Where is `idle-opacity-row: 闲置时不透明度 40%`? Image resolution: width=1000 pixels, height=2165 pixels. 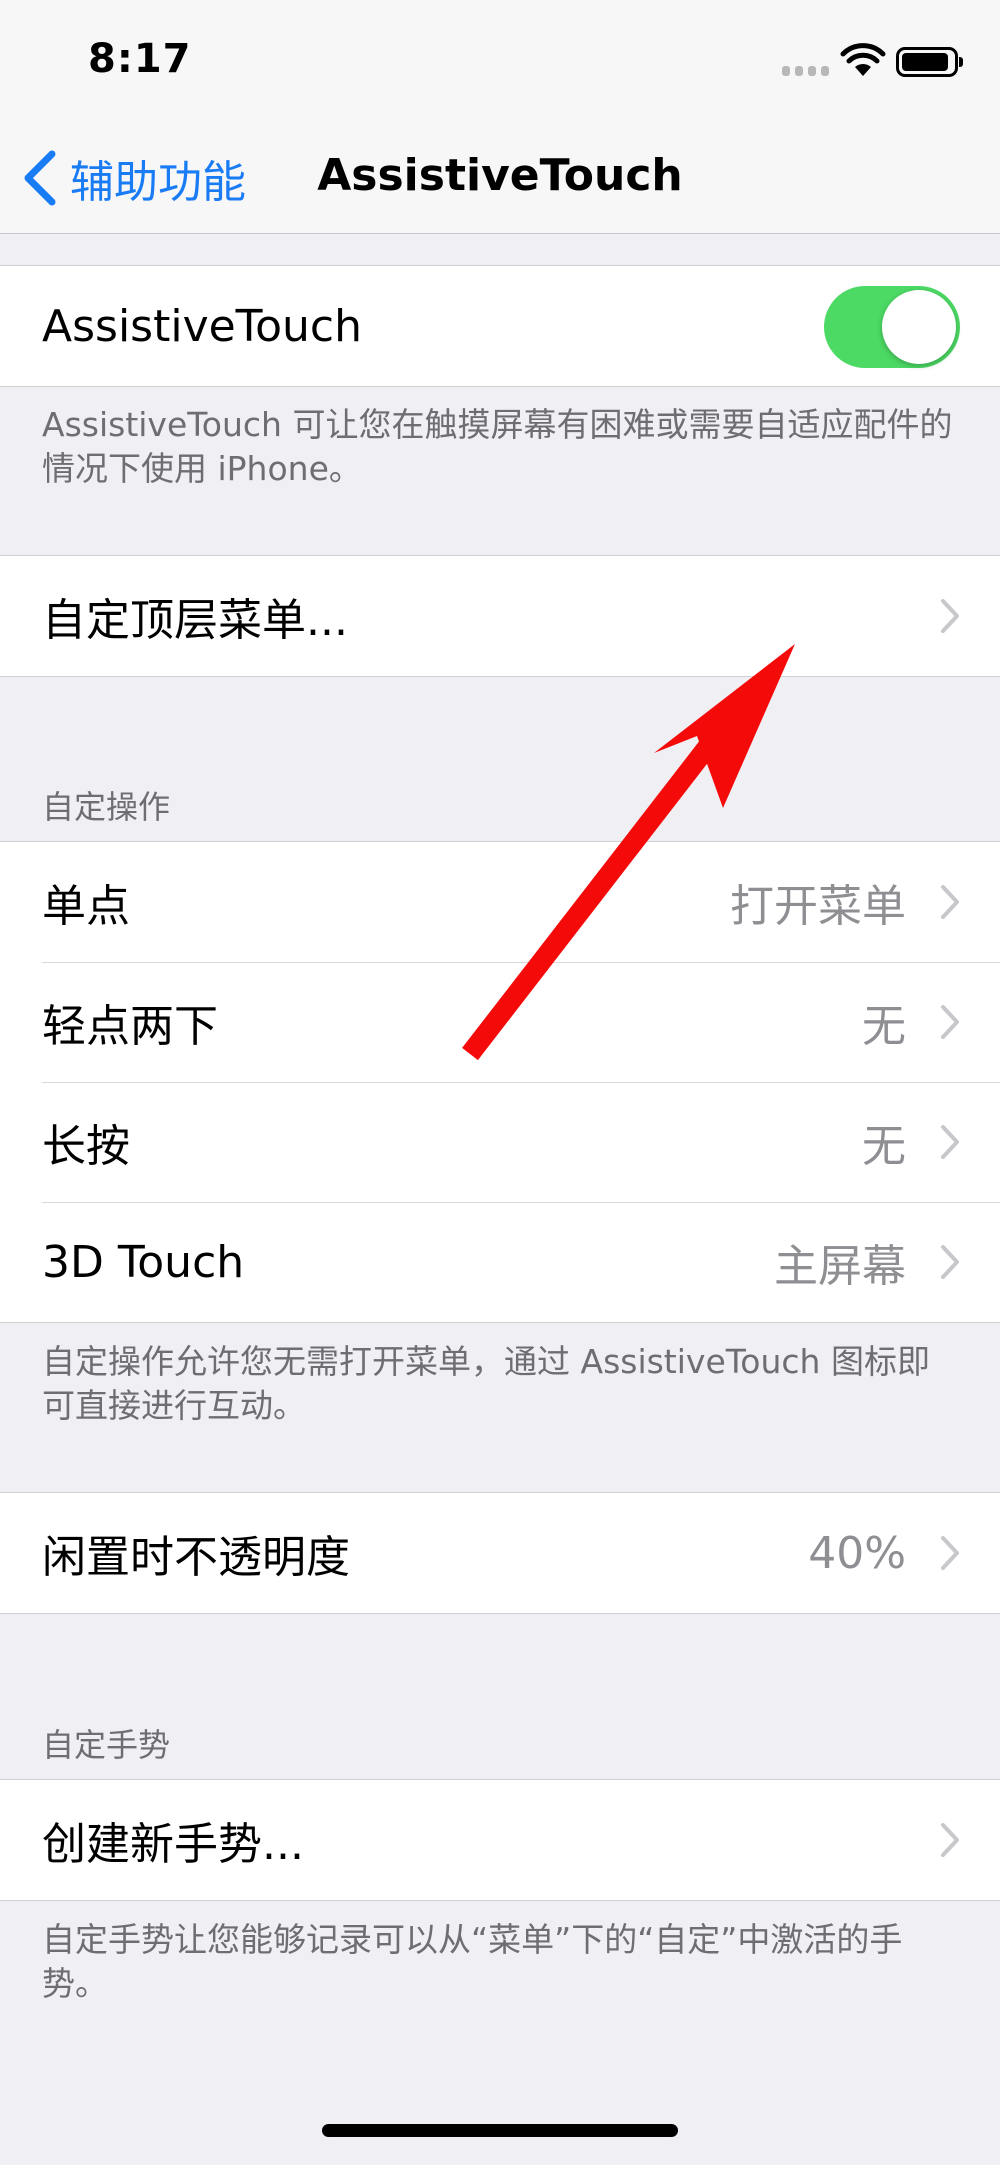 idle-opacity-row: 闲置时不透明度 40% is located at coordinates (500, 1553).